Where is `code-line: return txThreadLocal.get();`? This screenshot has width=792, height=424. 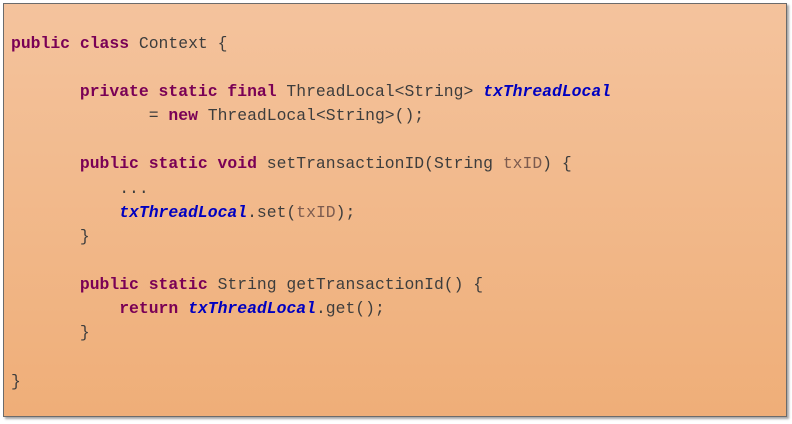
code-line: return txThreadLocal.get(); is located at coordinates (198, 309).